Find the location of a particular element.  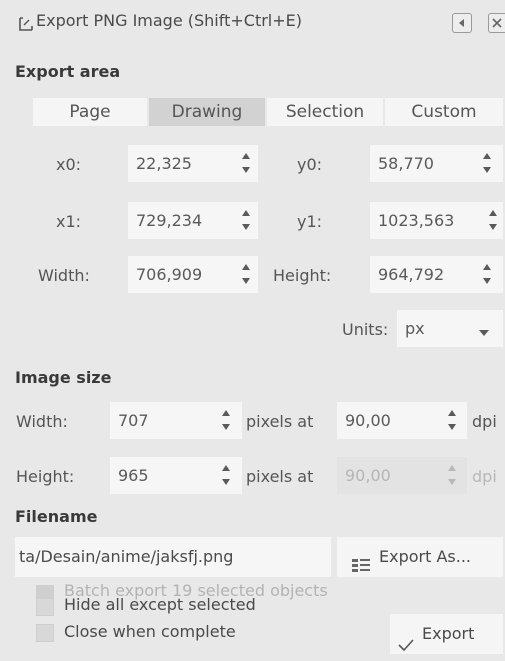

y1-spinner is located at coordinates (493, 220).